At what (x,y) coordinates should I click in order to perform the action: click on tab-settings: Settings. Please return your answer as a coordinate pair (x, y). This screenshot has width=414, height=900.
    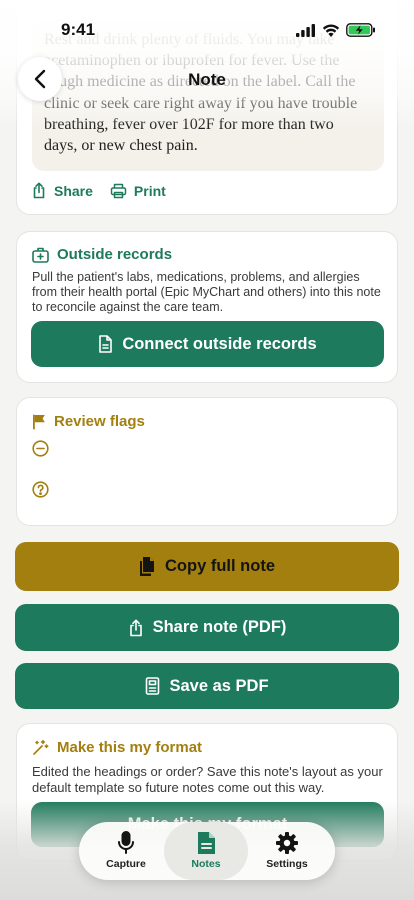
    Looking at the image, I should click on (287, 851).